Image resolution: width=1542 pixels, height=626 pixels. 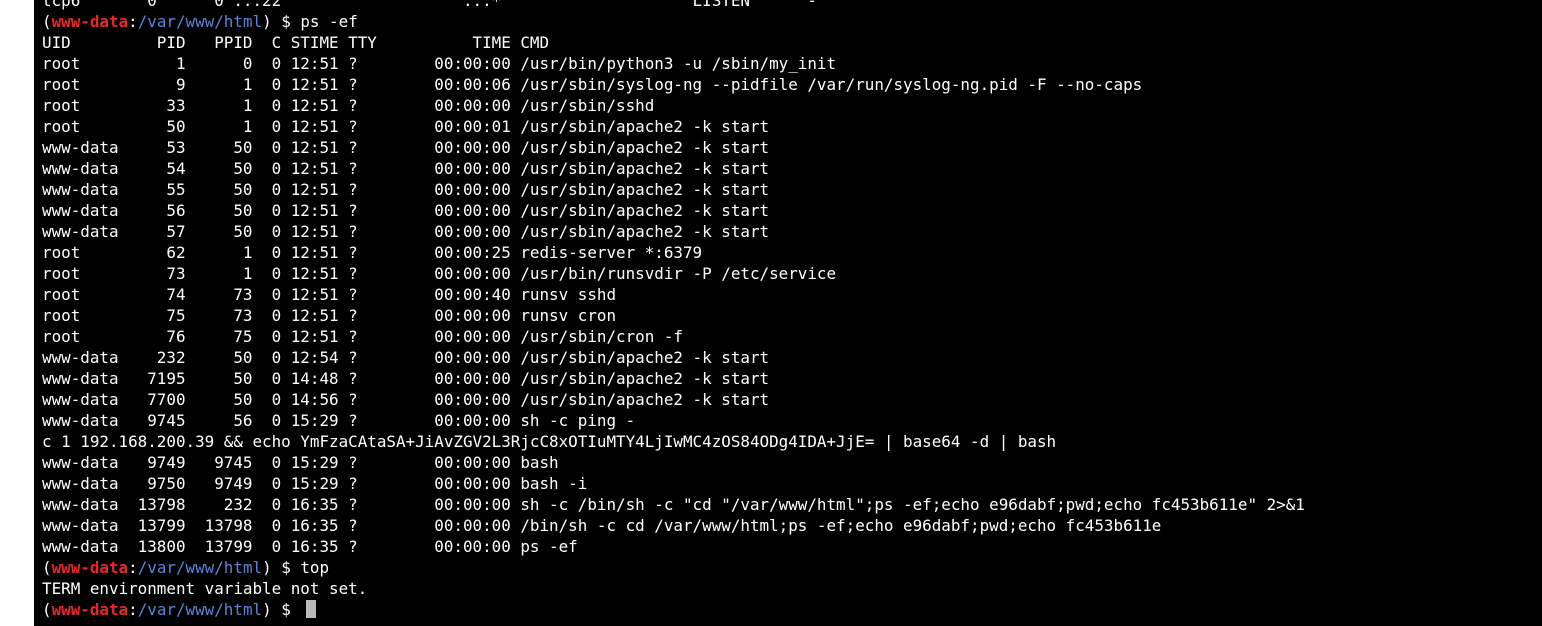 What do you see at coordinates (673, 21) in the screenshot?
I see `prompt-line: (www-data:/var/www/html) $ ps -ef` at bounding box center [673, 21].